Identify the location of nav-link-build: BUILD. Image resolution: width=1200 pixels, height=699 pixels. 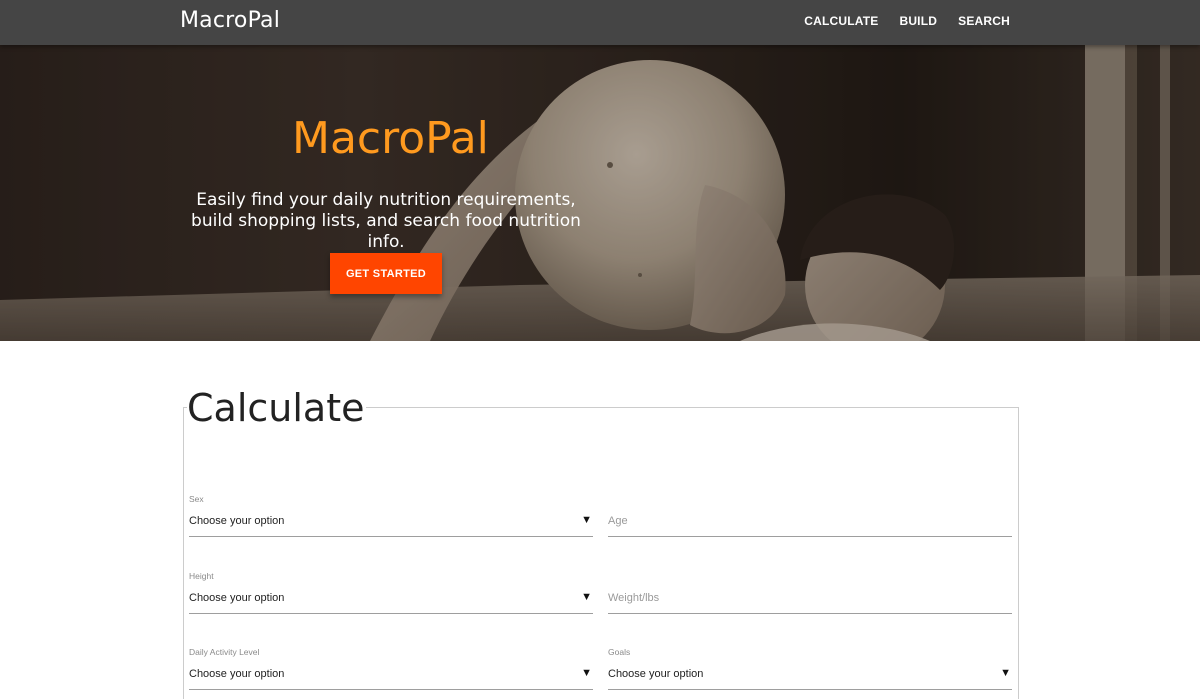
(918, 21).